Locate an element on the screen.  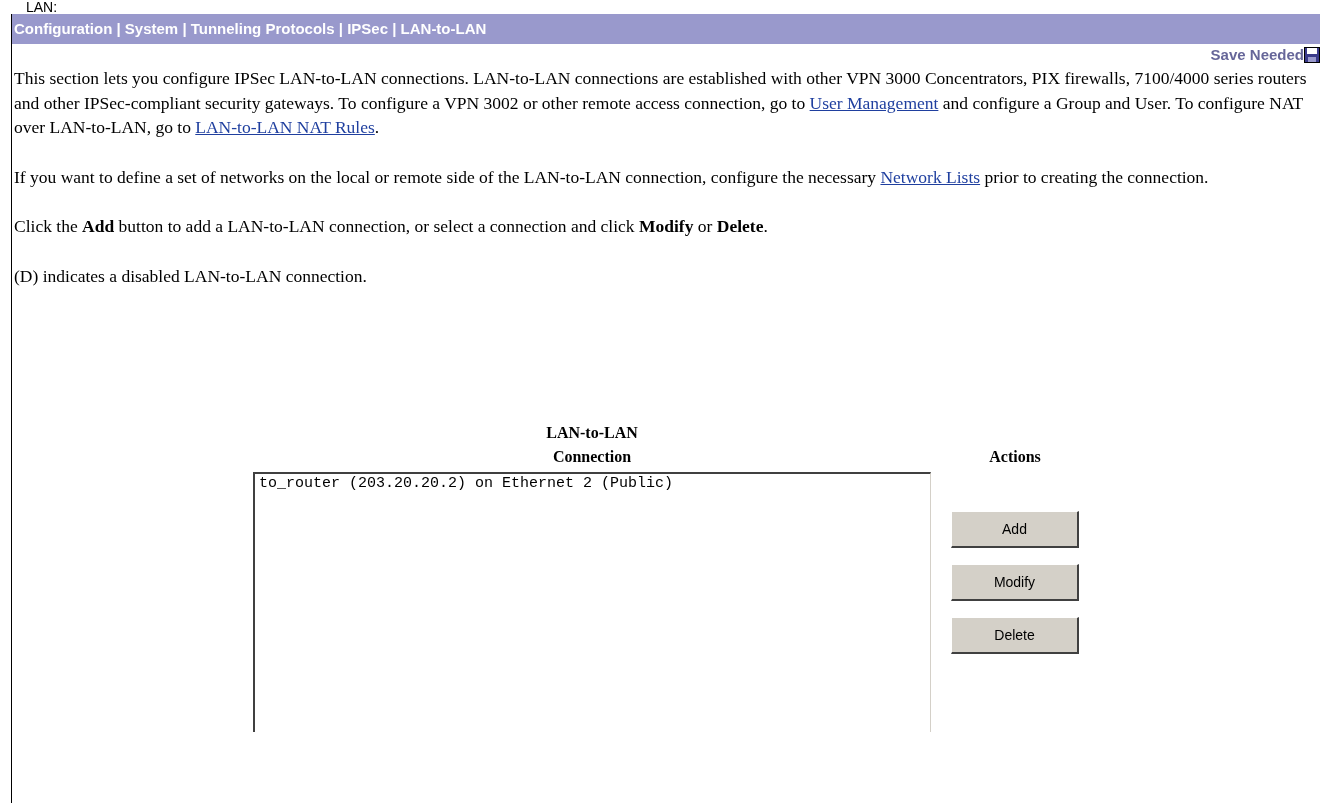
paragraph: Click the Add button to add a LAN-to-LAN connection, or select a connection and click Modify or Delete. is located at coordinates (391, 226).